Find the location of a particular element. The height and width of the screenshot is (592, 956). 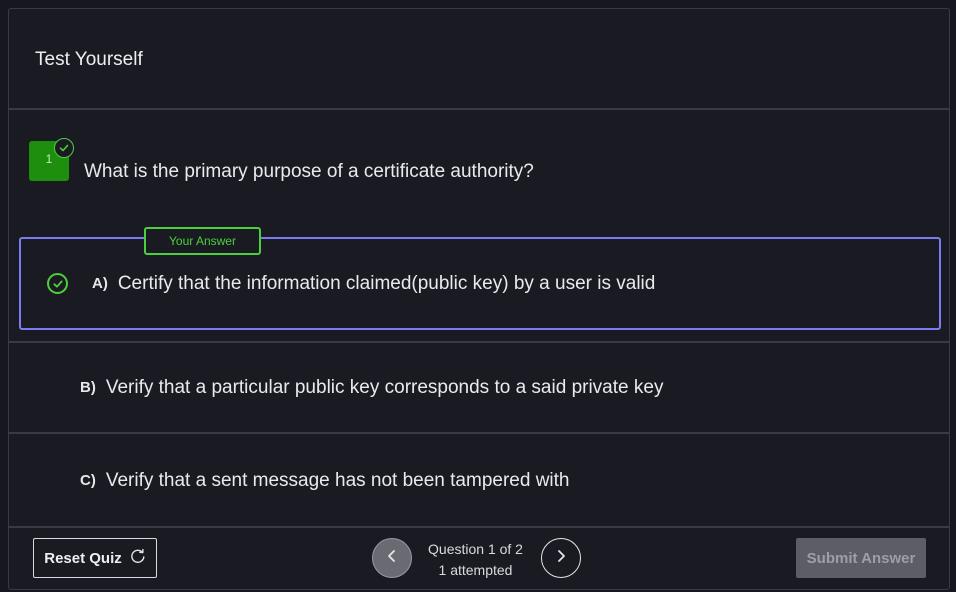

submit-answer-button: Submit Answer is located at coordinates (861, 558).